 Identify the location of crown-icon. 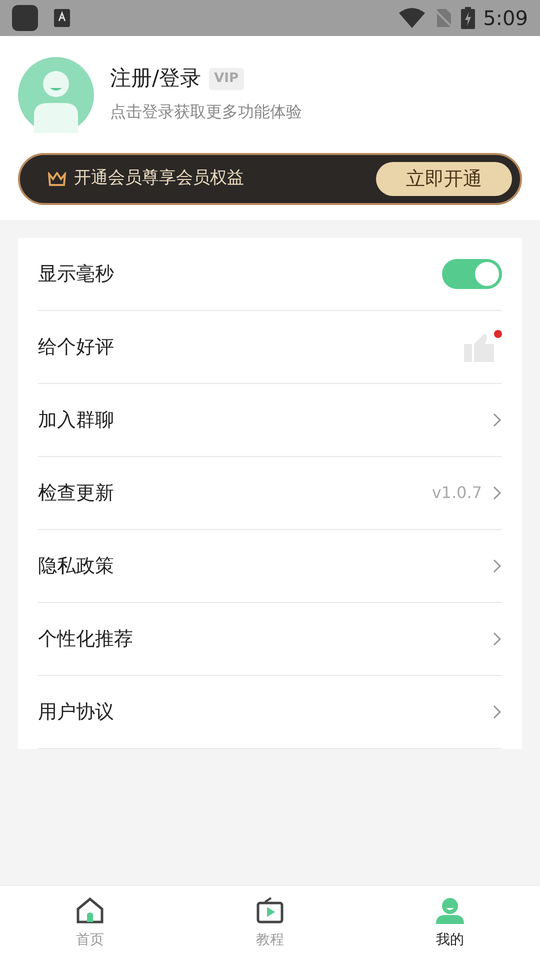
(57, 179).